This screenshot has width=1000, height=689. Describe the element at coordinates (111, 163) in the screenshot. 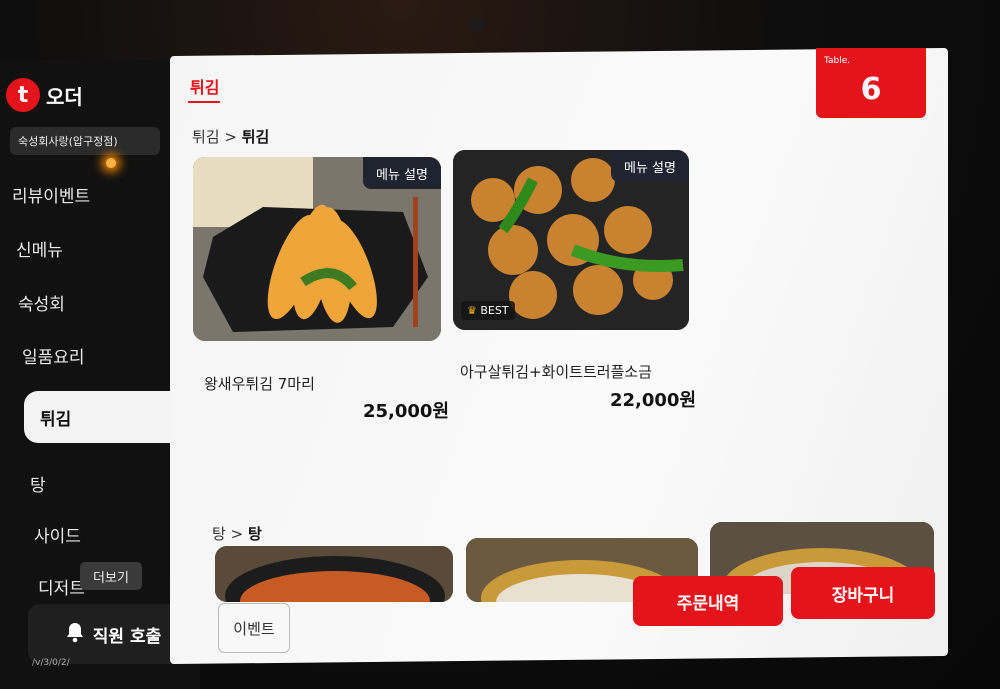

I see `indicator-light` at that location.